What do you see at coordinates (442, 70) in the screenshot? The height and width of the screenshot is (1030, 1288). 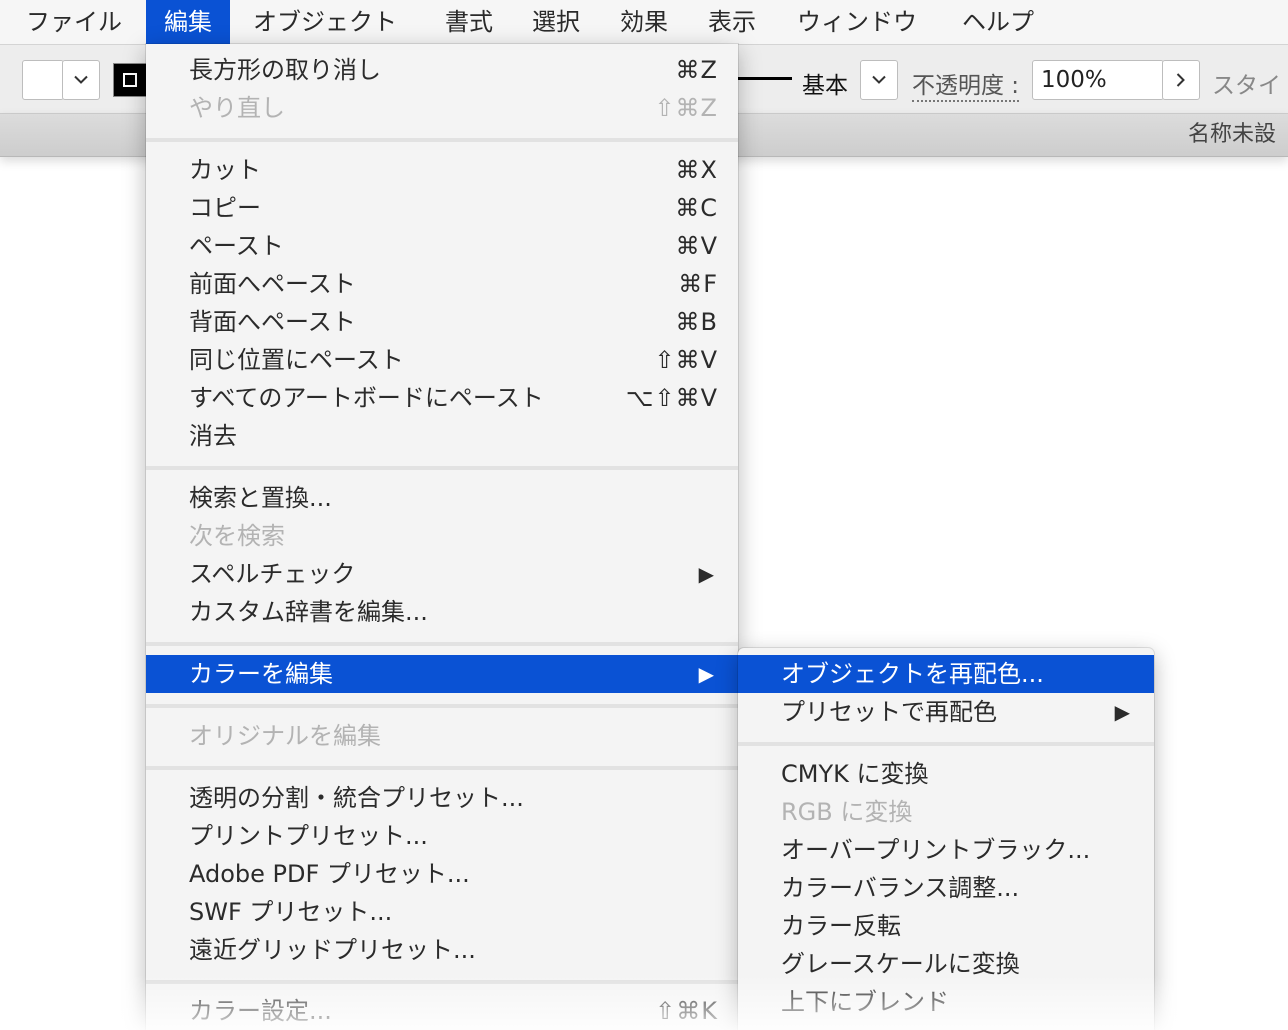 I see `menu-item-undo-rectangle: 長方形の取り消し ⌘Z` at bounding box center [442, 70].